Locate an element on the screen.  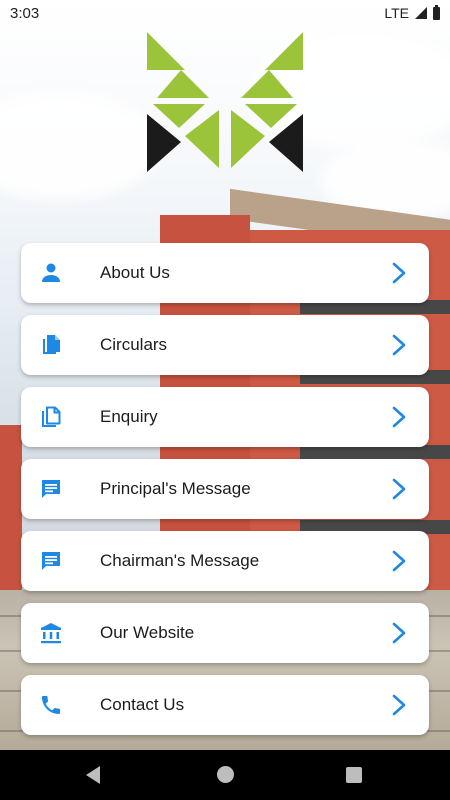
menu-label: Circulars is located at coordinates (134, 344).